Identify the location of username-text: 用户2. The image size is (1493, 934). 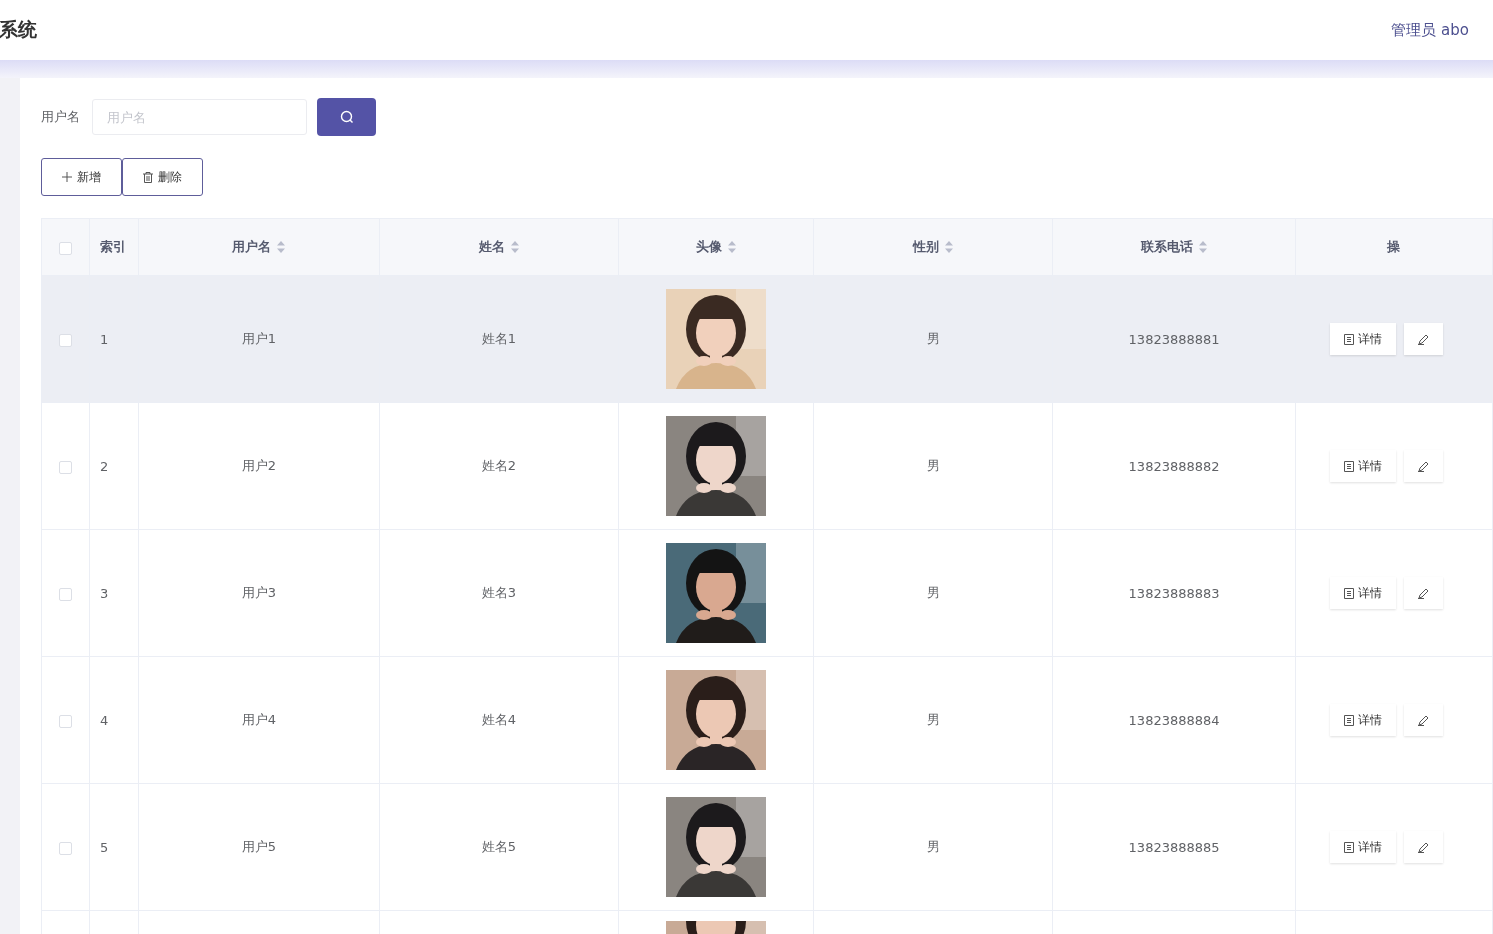
(259, 465).